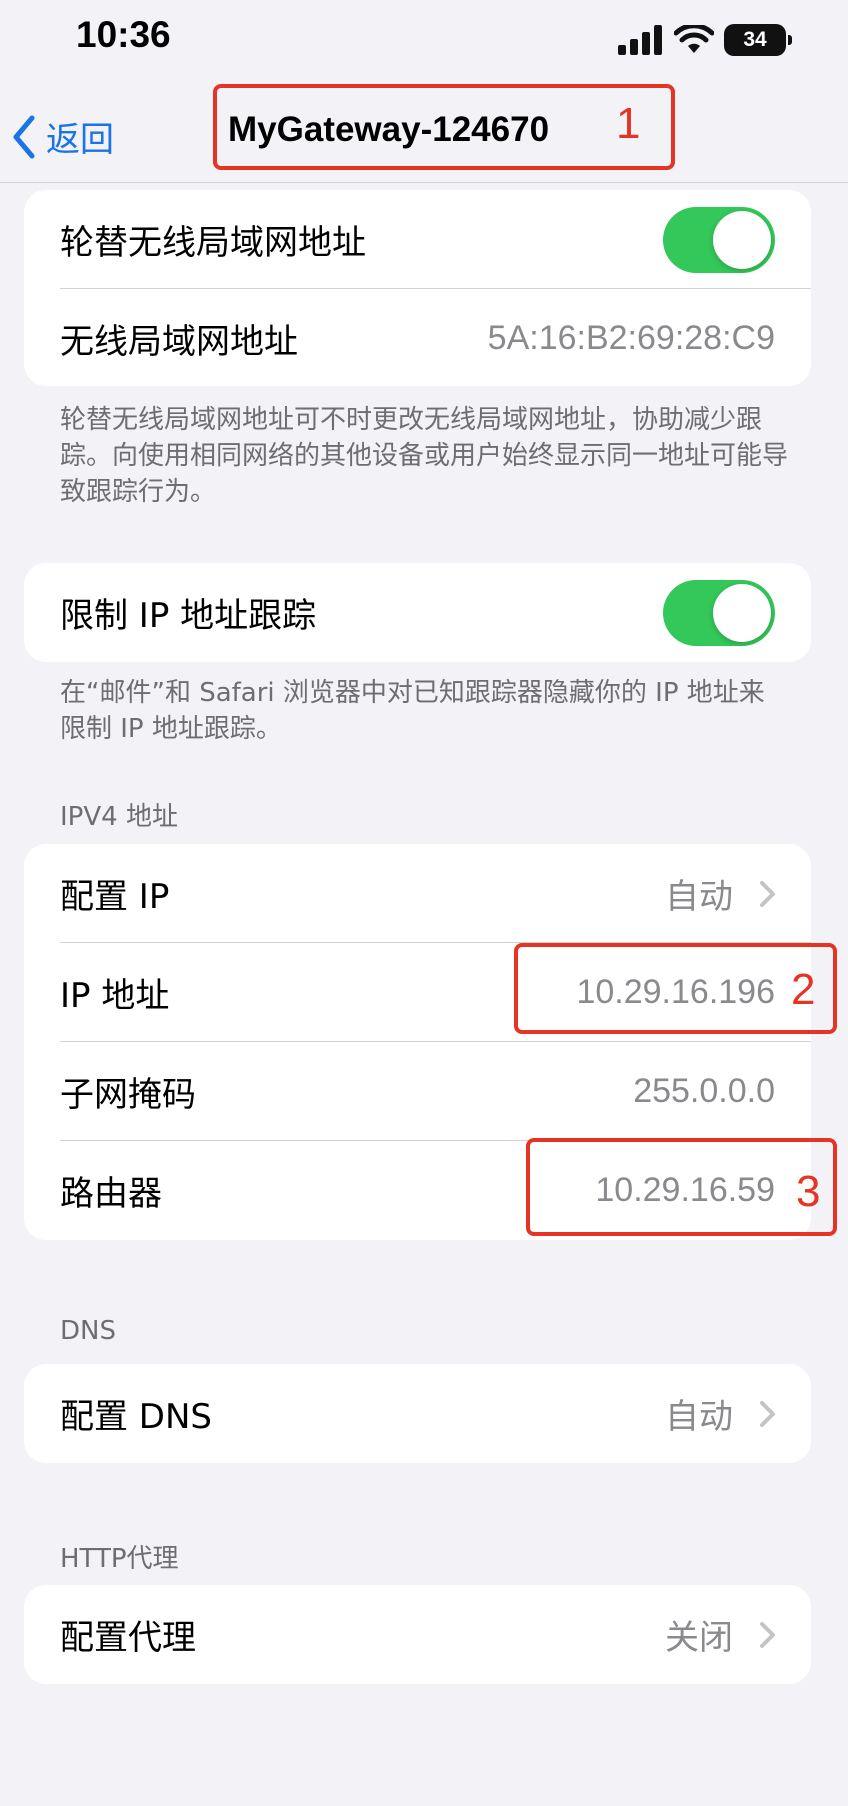 Image resolution: width=848 pixels, height=1806 pixels. I want to click on http-proxy-section-header: HTTP代理, so click(119, 1559).